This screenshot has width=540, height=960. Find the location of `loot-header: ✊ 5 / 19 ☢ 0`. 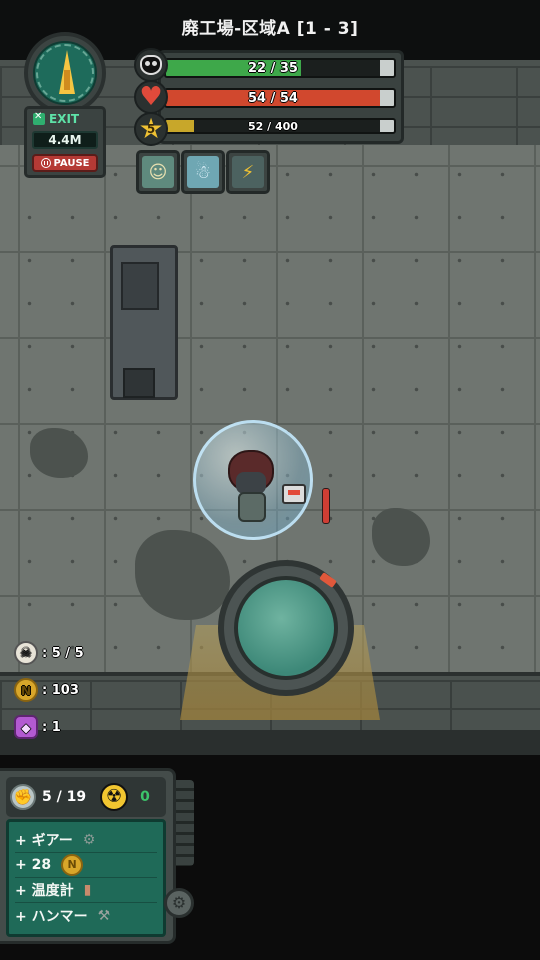

loot-header: ✊ 5 / 19 ☢ 0 is located at coordinates (86, 797).